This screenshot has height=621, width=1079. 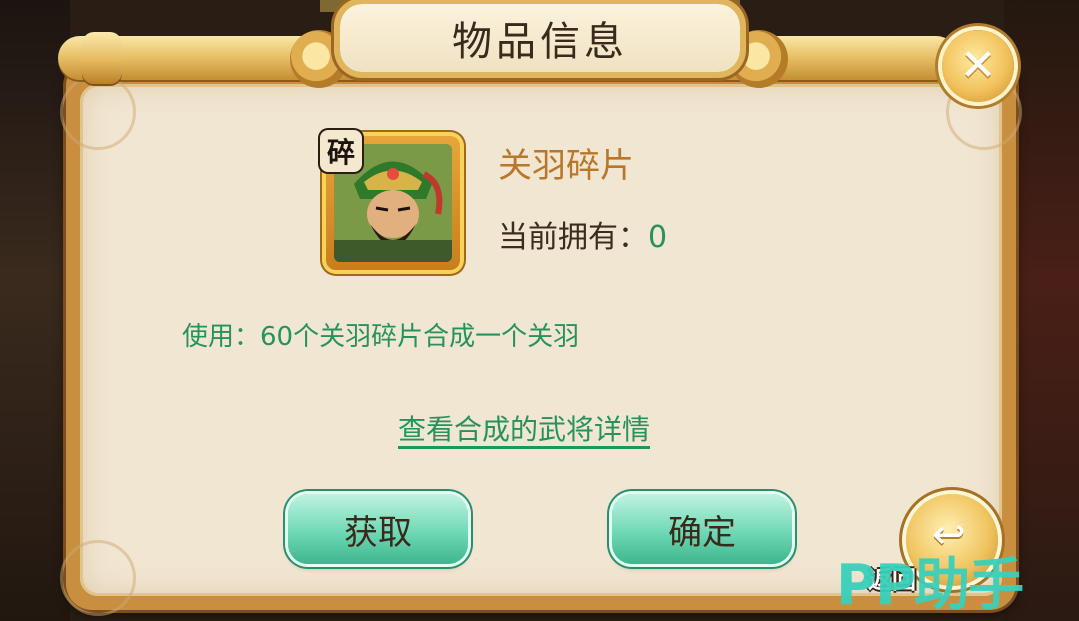 What do you see at coordinates (35, 310) in the screenshot?
I see `background-left` at bounding box center [35, 310].